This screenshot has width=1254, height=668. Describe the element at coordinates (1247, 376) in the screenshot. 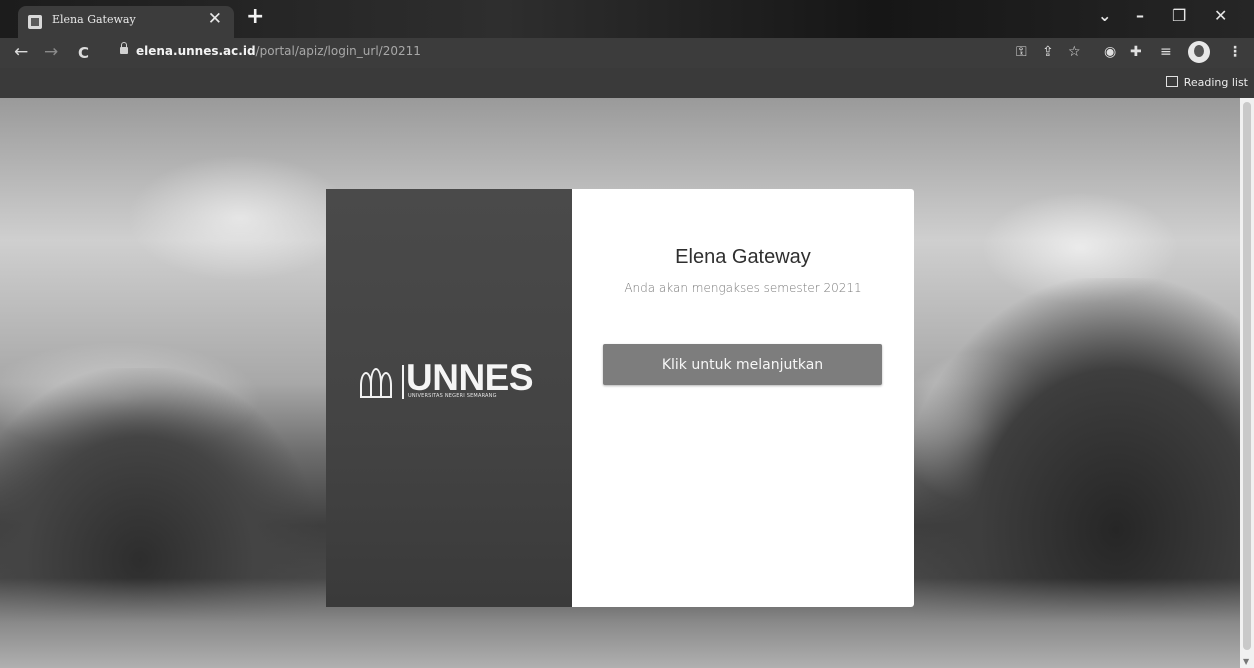

I see `scrollbar-thumb` at that location.